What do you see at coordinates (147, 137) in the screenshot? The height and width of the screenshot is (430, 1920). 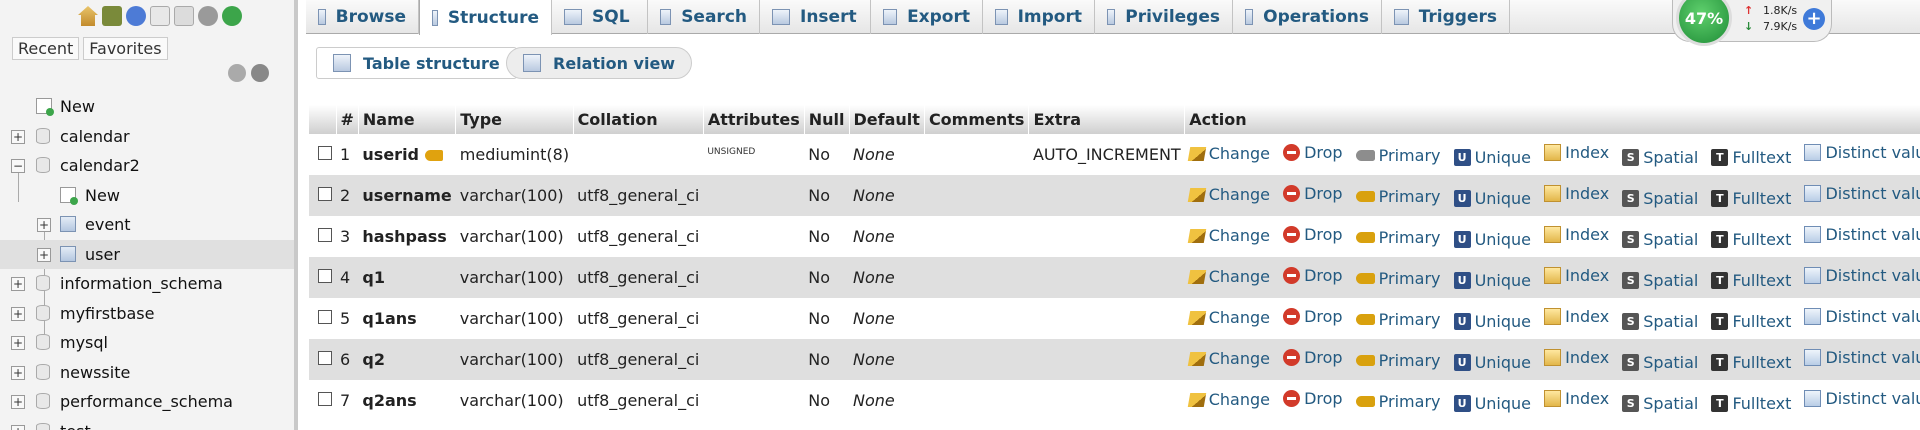 I see `tree-item-calendar: + calendar` at bounding box center [147, 137].